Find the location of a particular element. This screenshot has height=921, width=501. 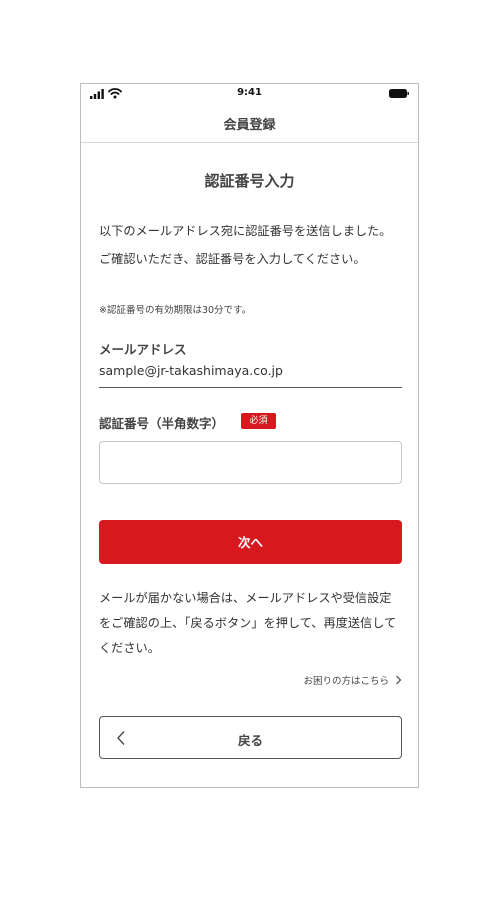

nav-bar: 会員登録 is located at coordinates (249, 123).